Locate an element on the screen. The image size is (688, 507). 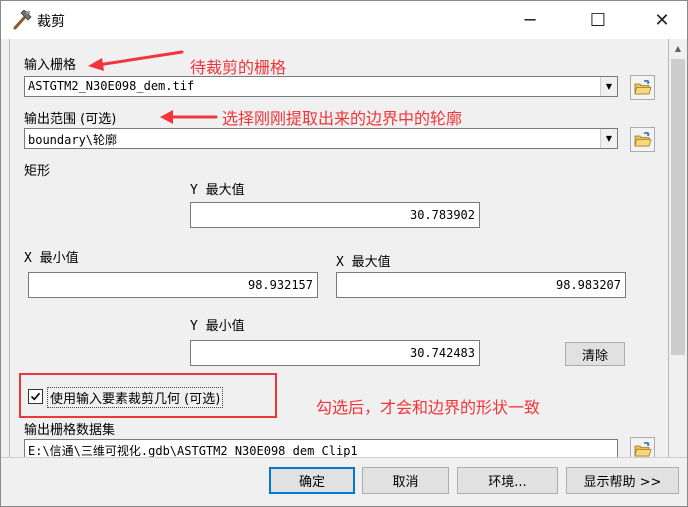
title-bar: 裁剪 ─ ☐ ✕ is located at coordinates (344, 20).